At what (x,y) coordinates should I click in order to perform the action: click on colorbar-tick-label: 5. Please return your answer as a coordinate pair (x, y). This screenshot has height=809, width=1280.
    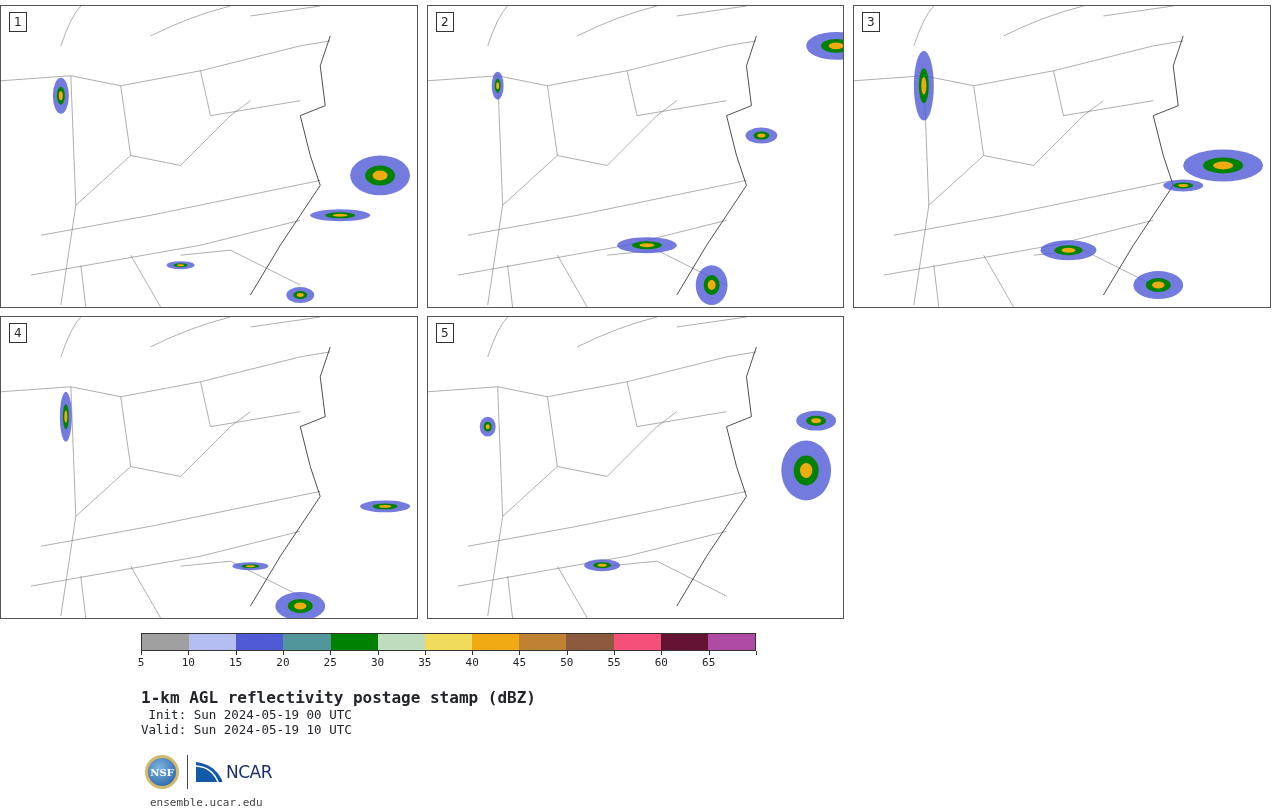
    Looking at the image, I should click on (141, 662).